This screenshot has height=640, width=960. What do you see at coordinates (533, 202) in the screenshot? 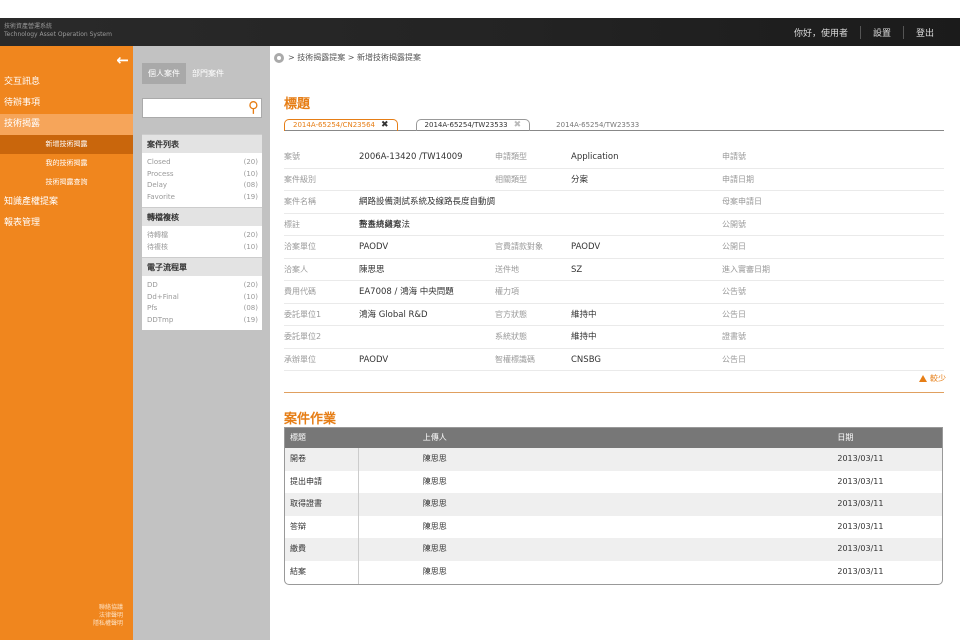
I see `field-label` at bounding box center [533, 202].